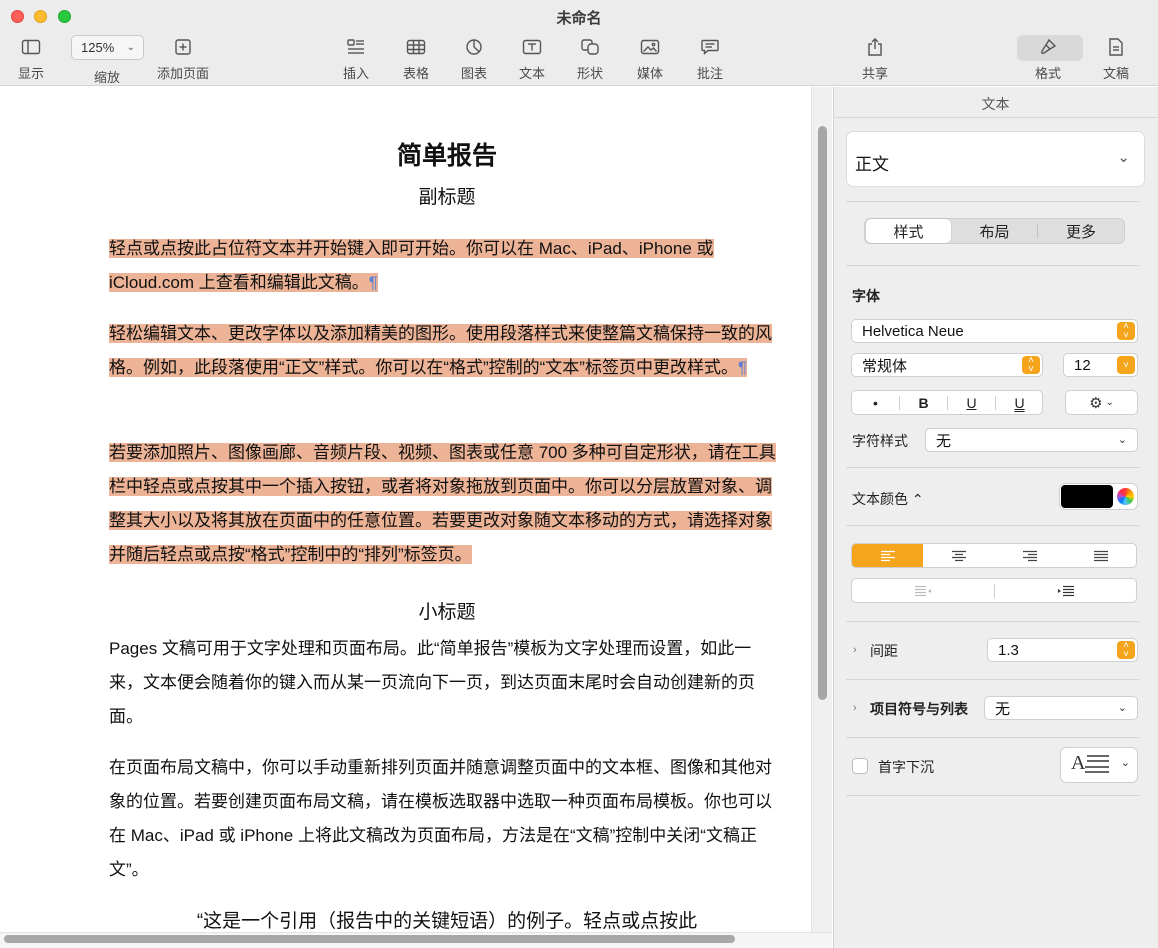 Image resolution: width=1158 pixels, height=948 pixels. I want to click on align-left-button, so click(887, 555).